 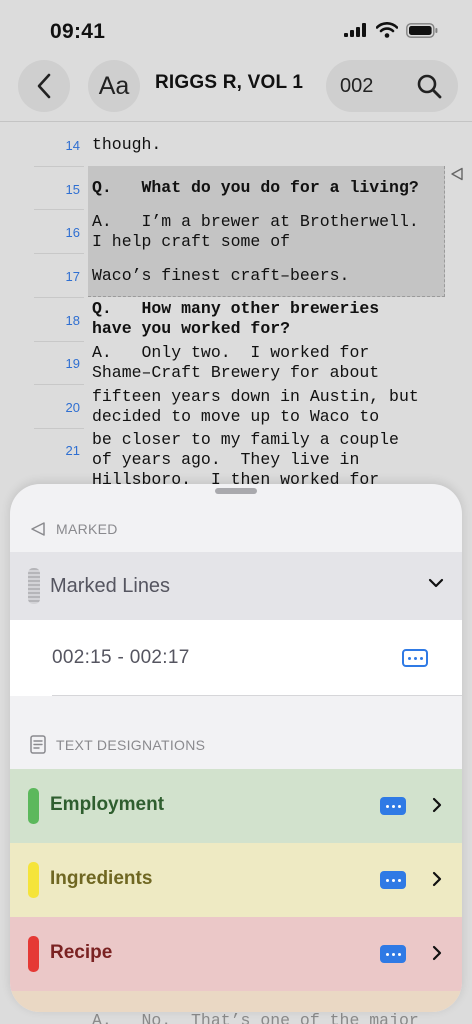 What do you see at coordinates (121, 657) in the screenshot?
I see `marked-range-label: 002:15 - 002:17` at bounding box center [121, 657].